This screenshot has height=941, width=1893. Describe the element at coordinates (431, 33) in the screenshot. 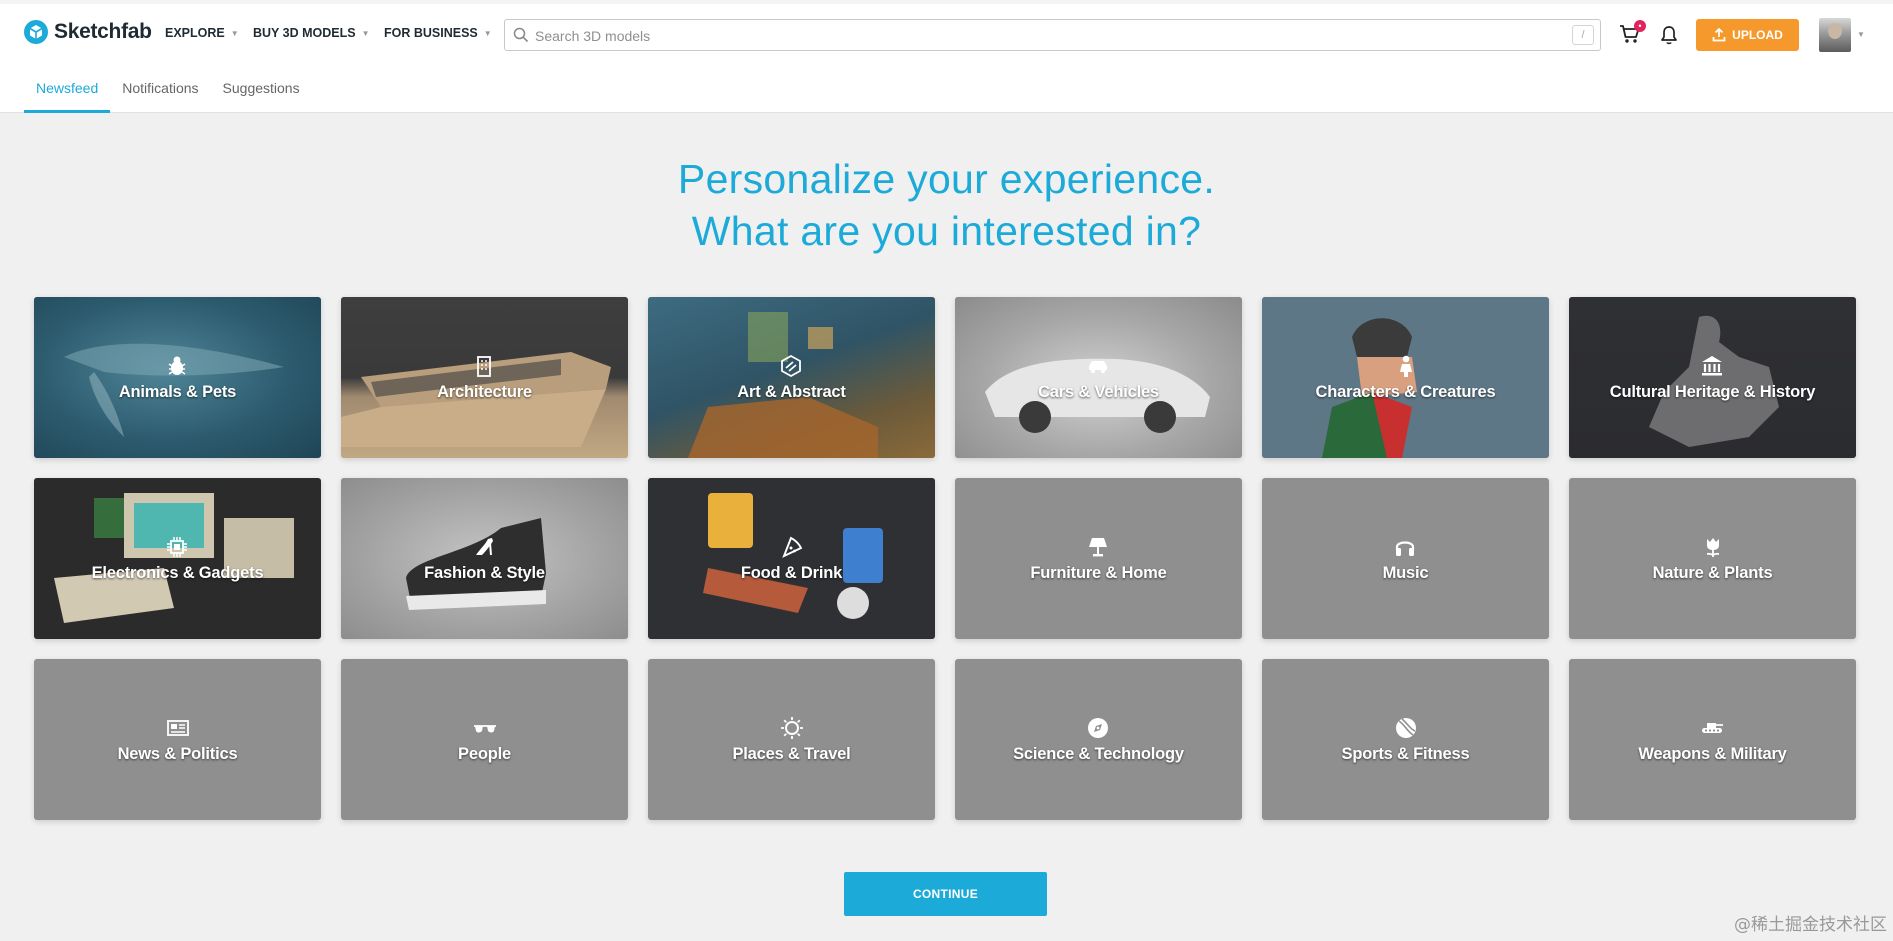

I see `nav-business-label: FOR BUSINESS` at that location.